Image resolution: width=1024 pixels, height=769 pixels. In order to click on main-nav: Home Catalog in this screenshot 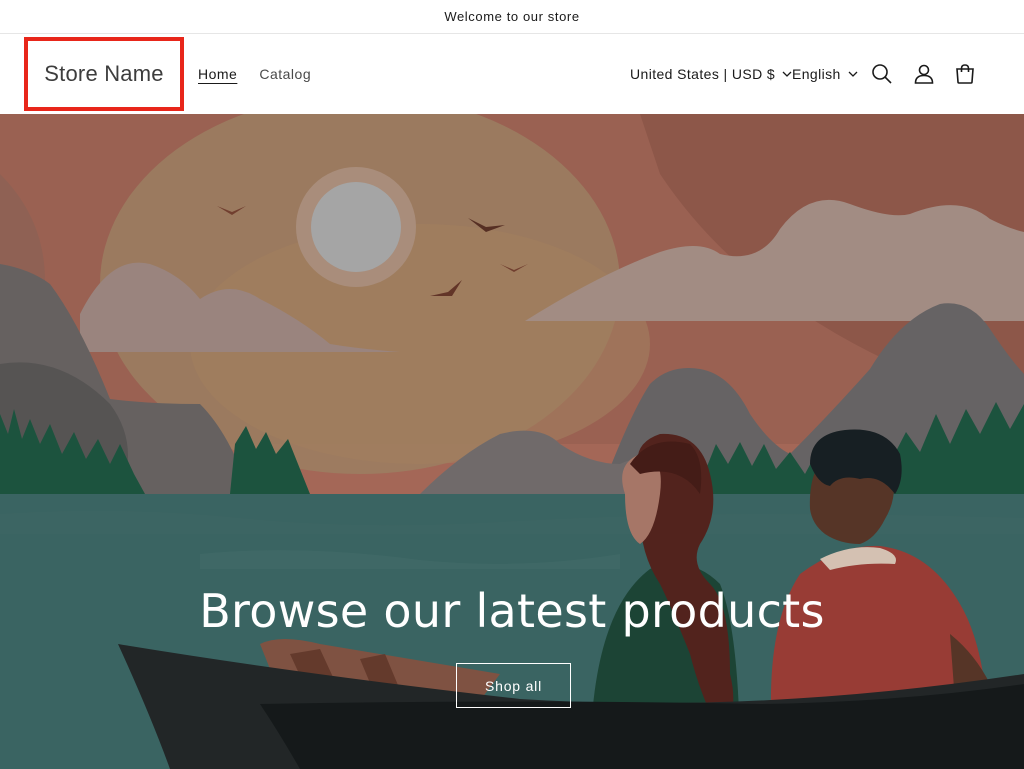, I will do `click(254, 74)`.